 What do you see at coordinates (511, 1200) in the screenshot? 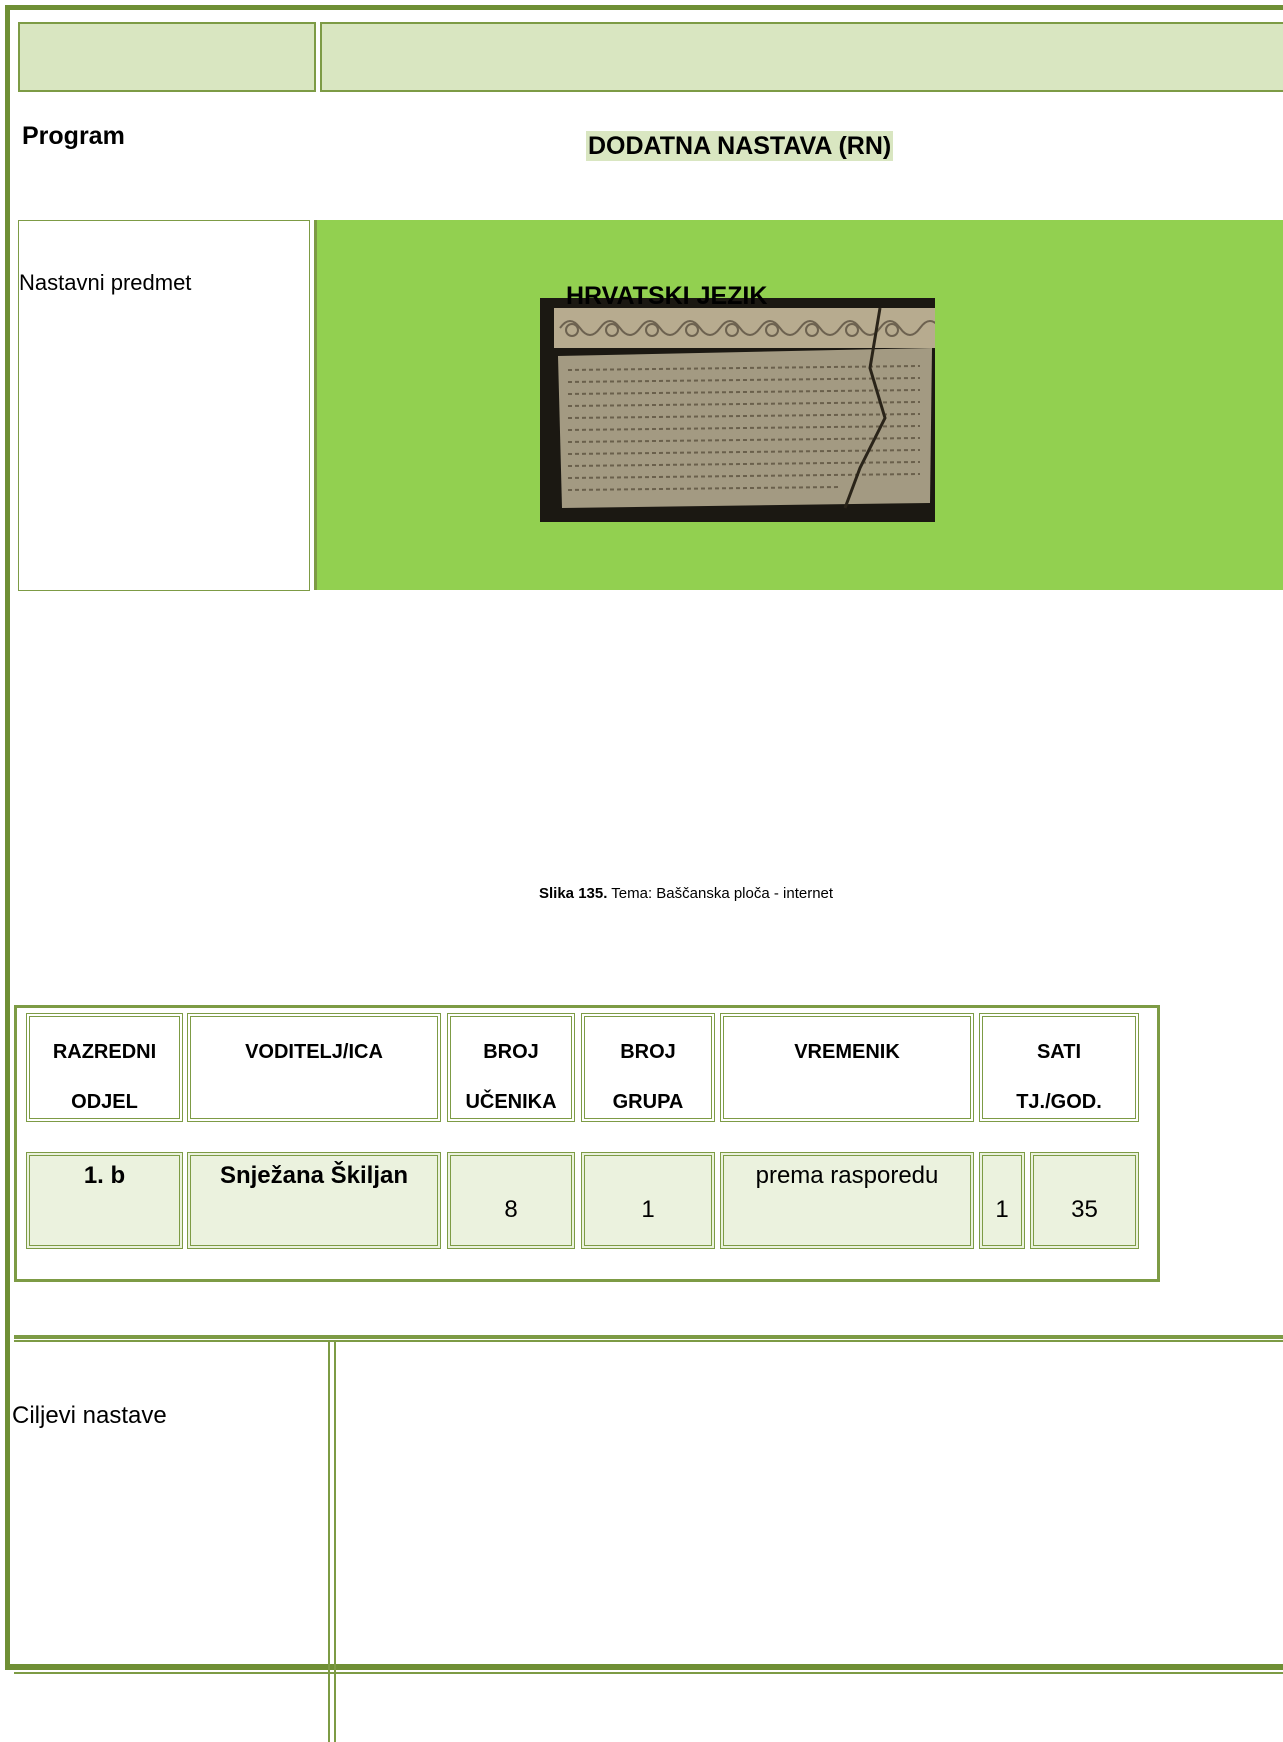
I see `cell-broj-ucenika: 8` at bounding box center [511, 1200].